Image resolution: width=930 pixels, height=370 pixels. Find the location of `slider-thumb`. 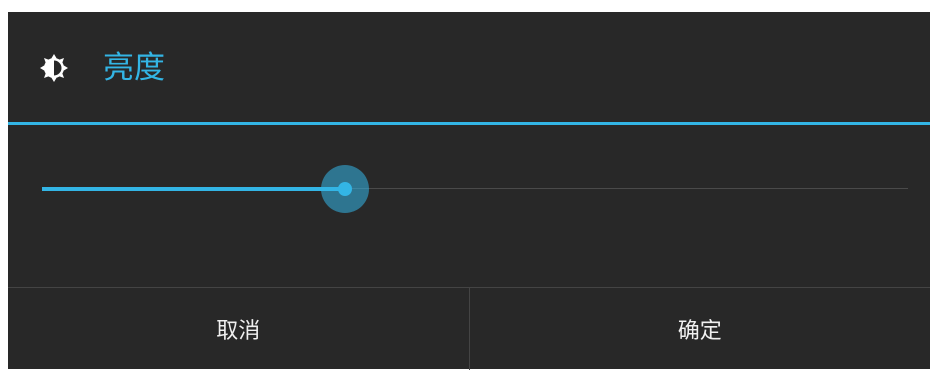

slider-thumb is located at coordinates (345, 189).